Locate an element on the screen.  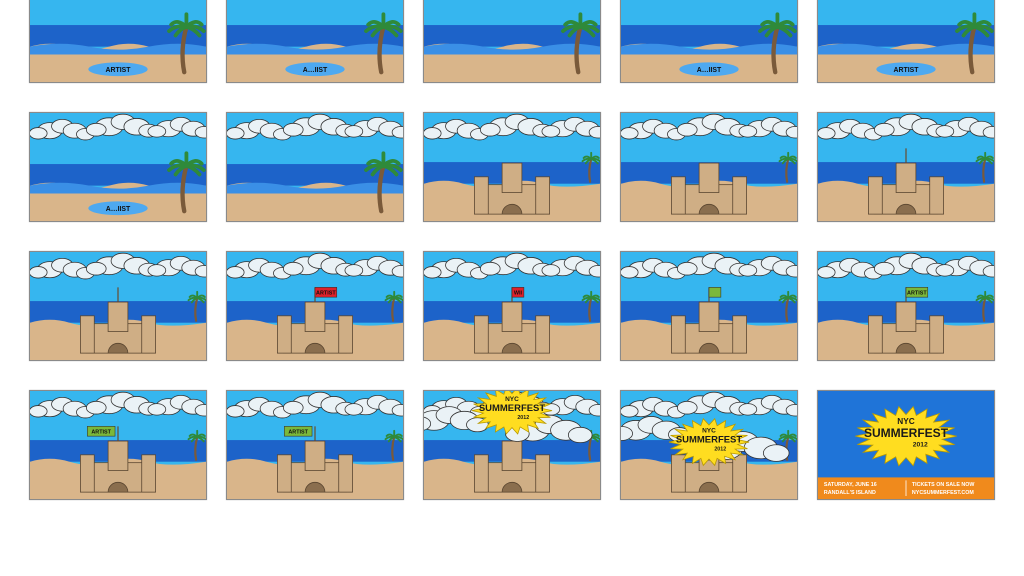
storyboard-frame-19: NYC SUMMERFEST 2012 is located at coordinates (709, 445).